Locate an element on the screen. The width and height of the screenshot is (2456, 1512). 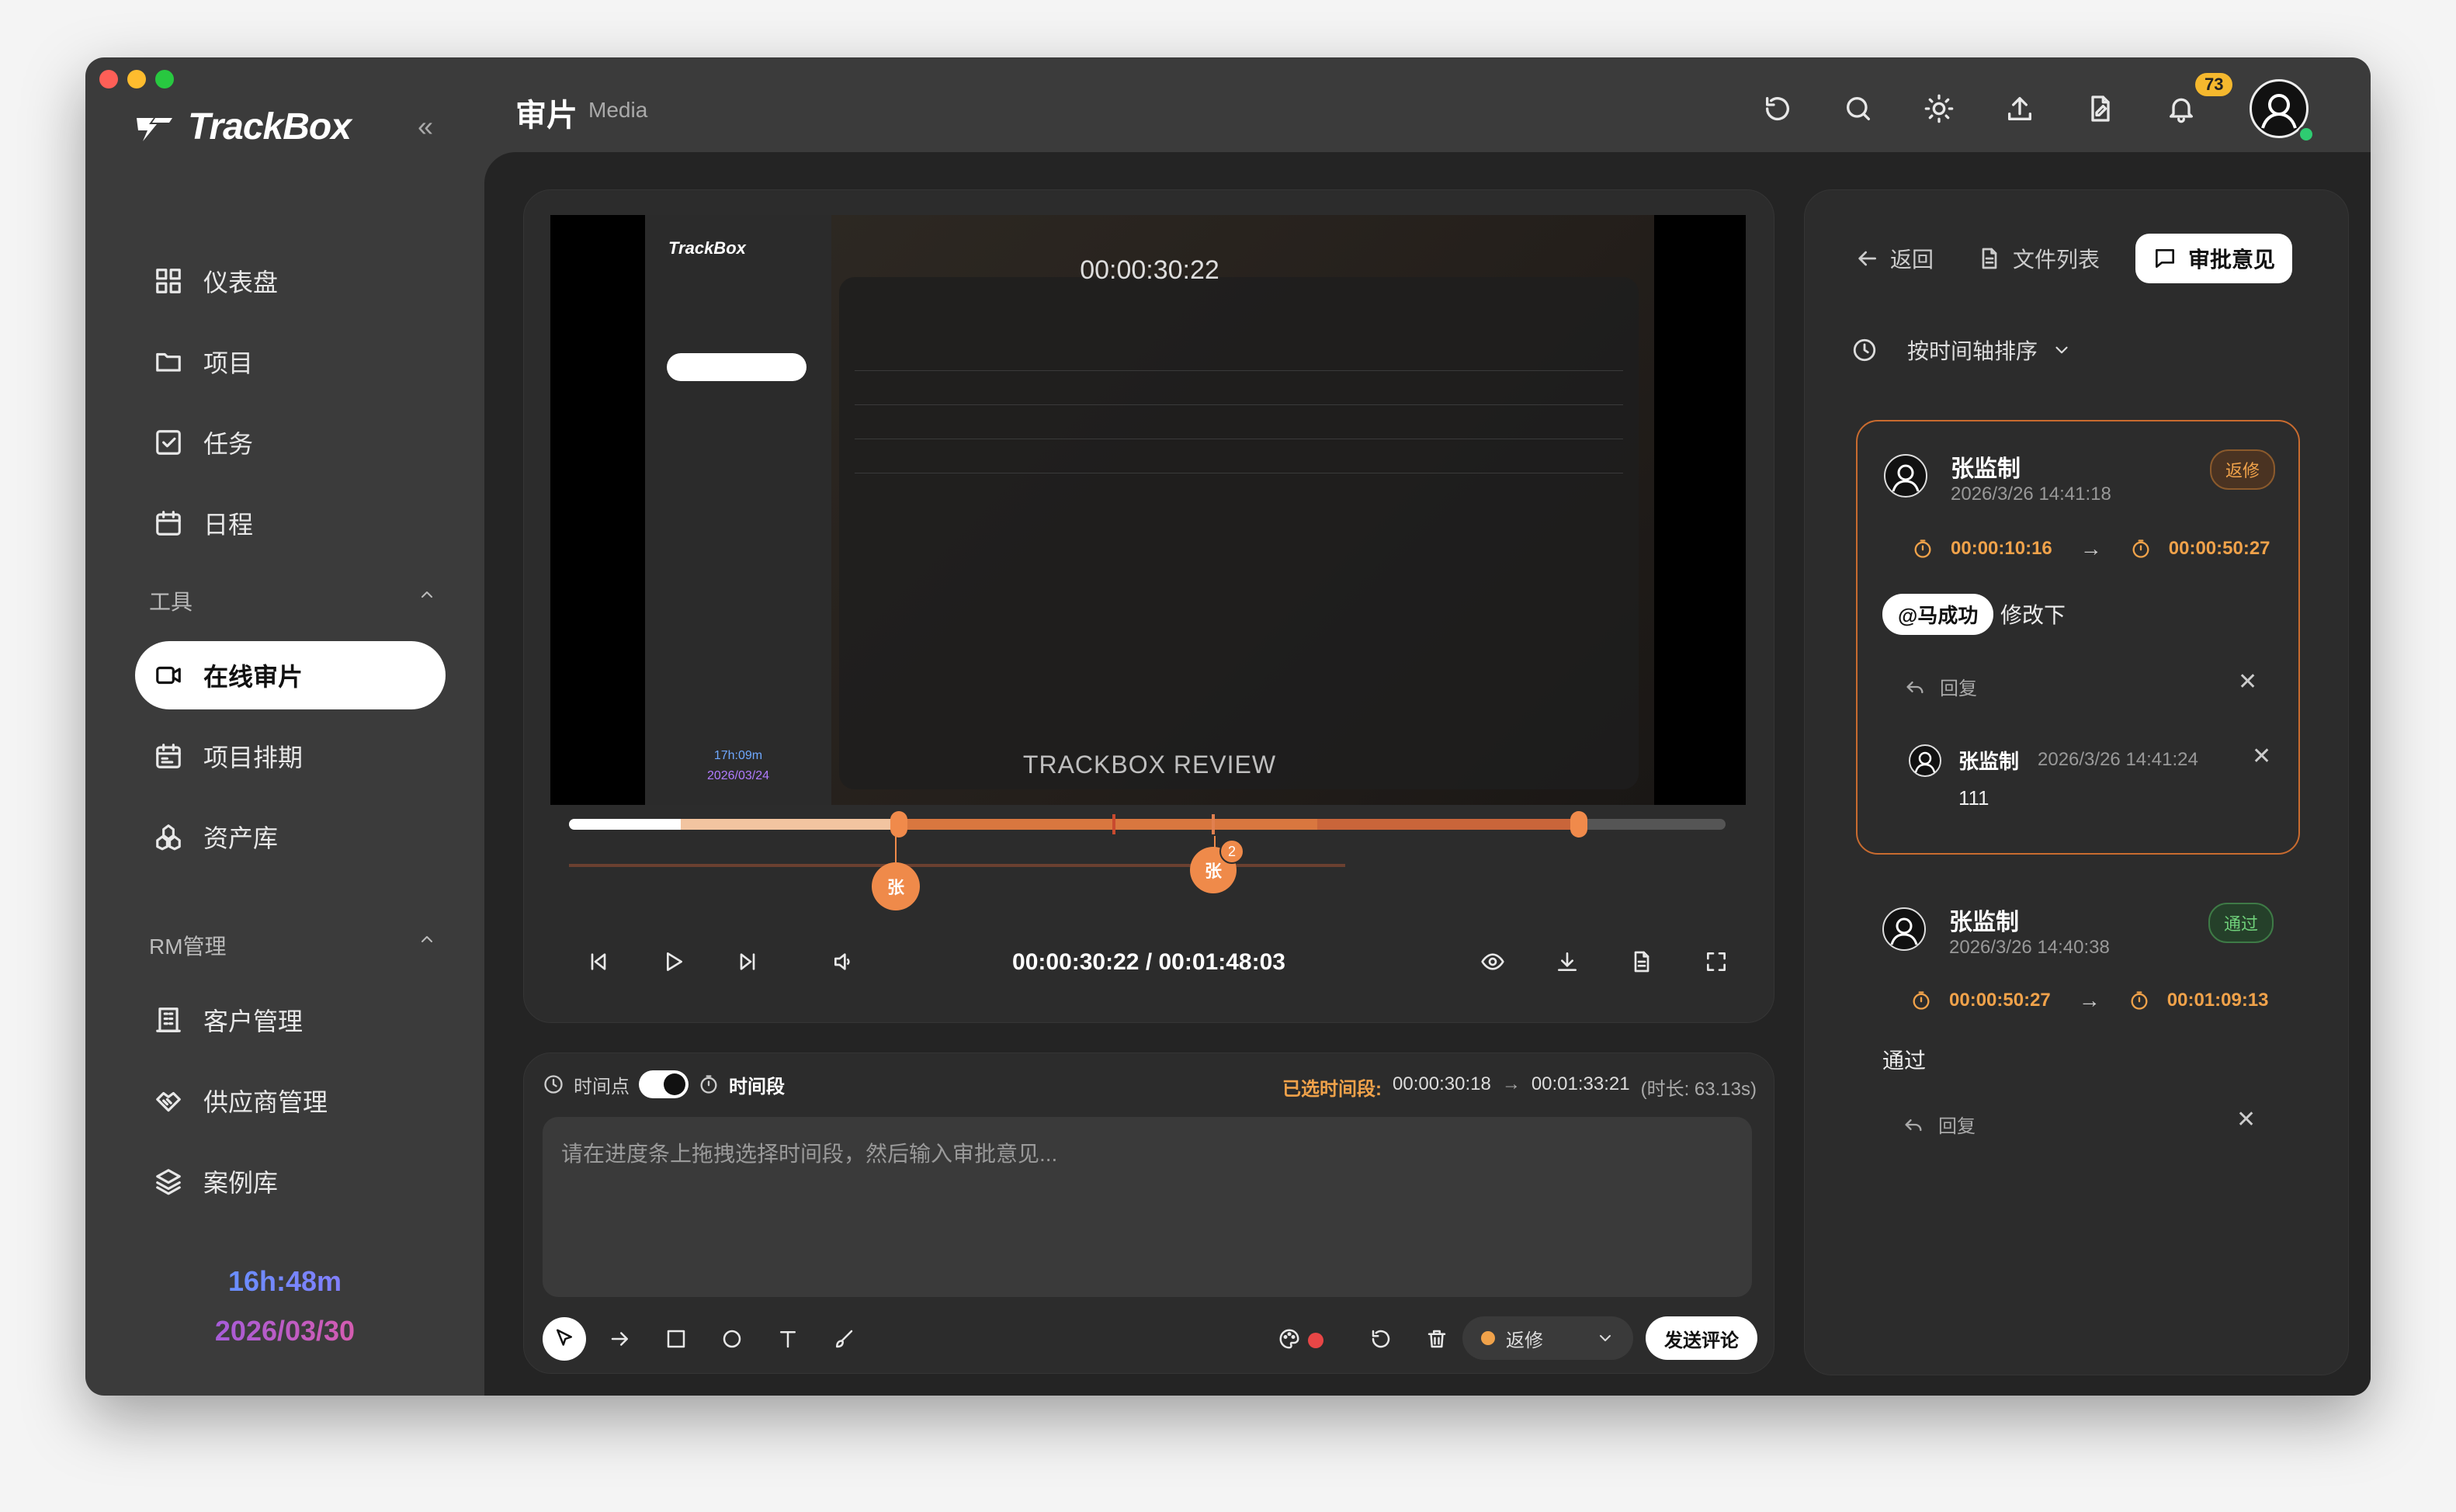
refresh-button is located at coordinates (1777, 108).